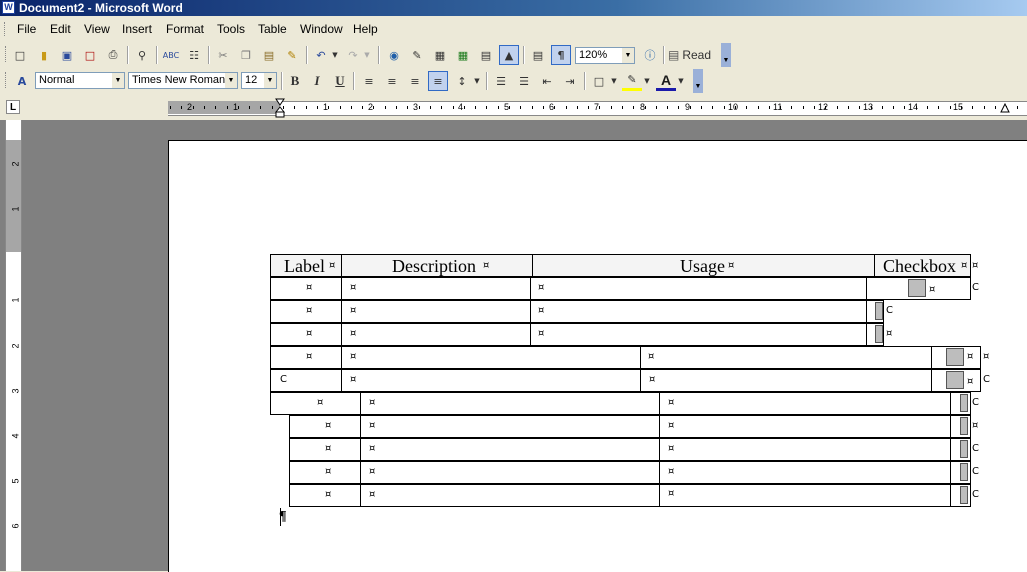 This screenshot has width=1027, height=572. Describe the element at coordinates (919, 266) in the screenshot. I see `header-checkbox: Checkbox` at that location.